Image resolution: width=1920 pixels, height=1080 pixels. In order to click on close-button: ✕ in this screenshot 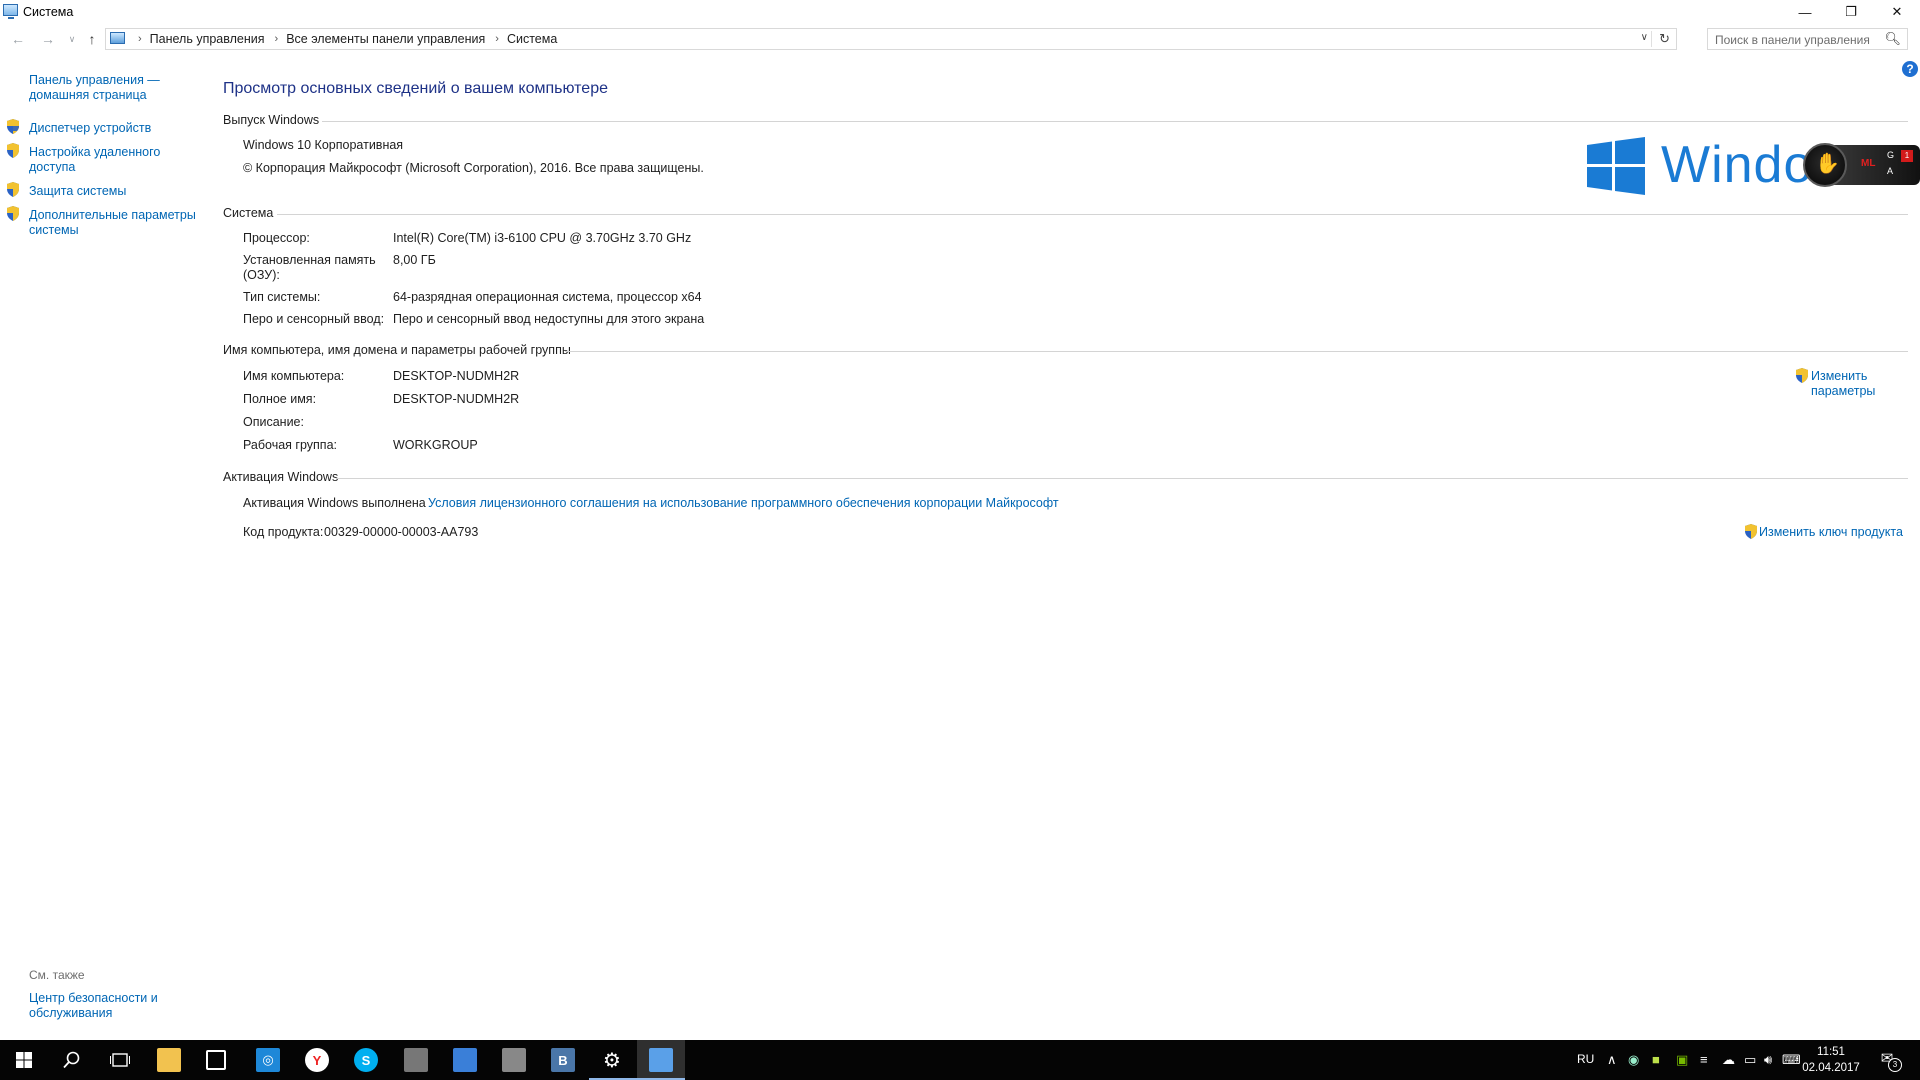, I will do `click(1897, 12)`.